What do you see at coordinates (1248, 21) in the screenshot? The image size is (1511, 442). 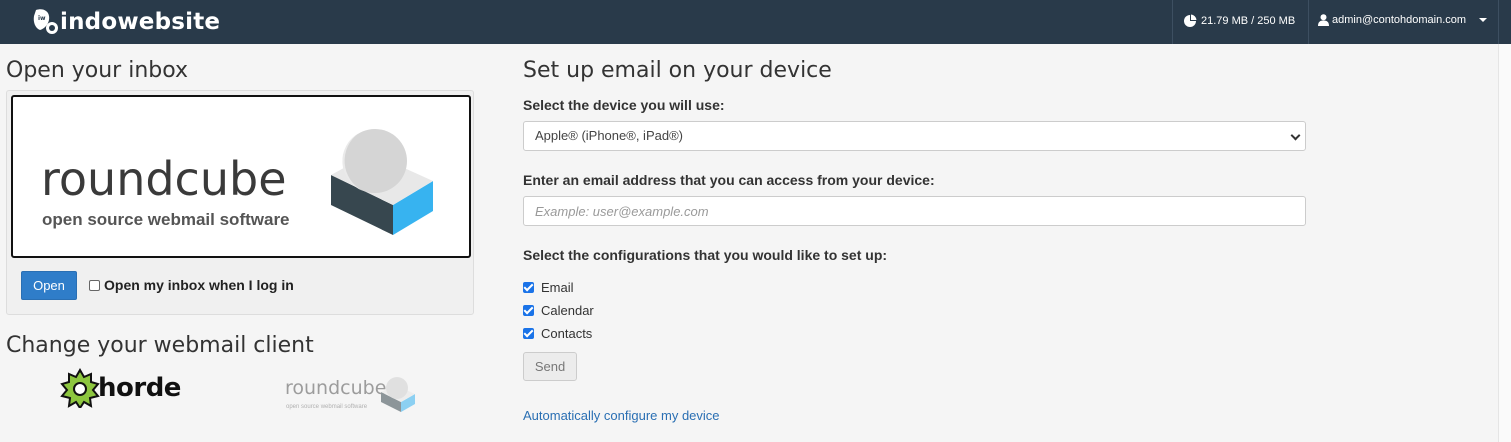 I see `disk-usage-text: 21.79 MB / 250 MB` at bounding box center [1248, 21].